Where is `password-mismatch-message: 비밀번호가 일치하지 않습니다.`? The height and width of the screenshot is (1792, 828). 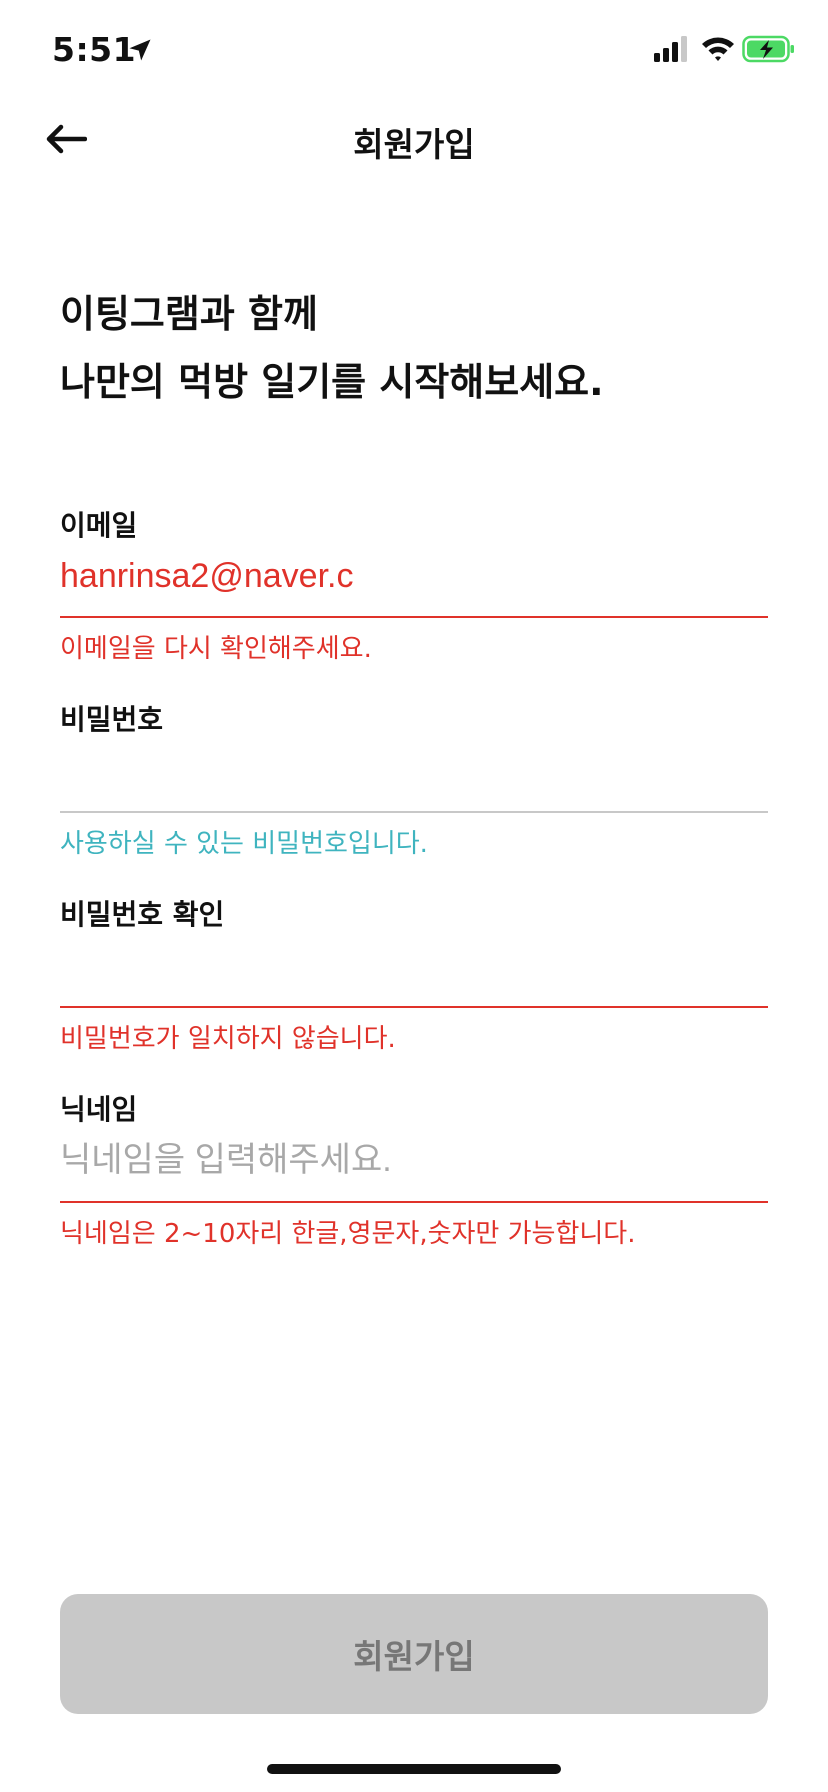
password-mismatch-message: 비밀번호가 일치하지 않습니다. is located at coordinates (228, 1039).